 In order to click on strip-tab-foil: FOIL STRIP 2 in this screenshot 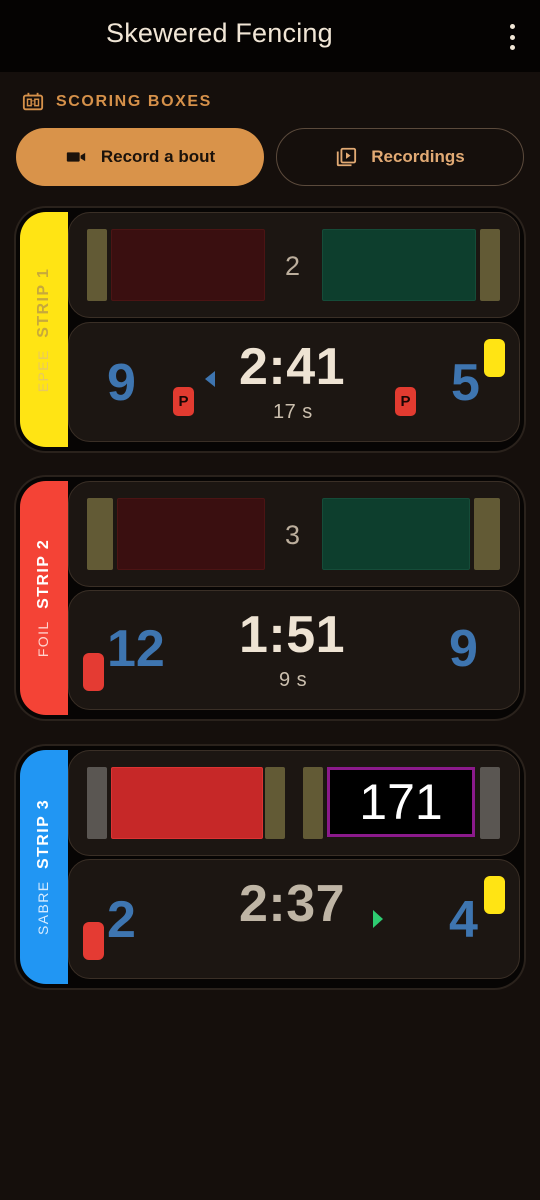, I will do `click(44, 598)`.